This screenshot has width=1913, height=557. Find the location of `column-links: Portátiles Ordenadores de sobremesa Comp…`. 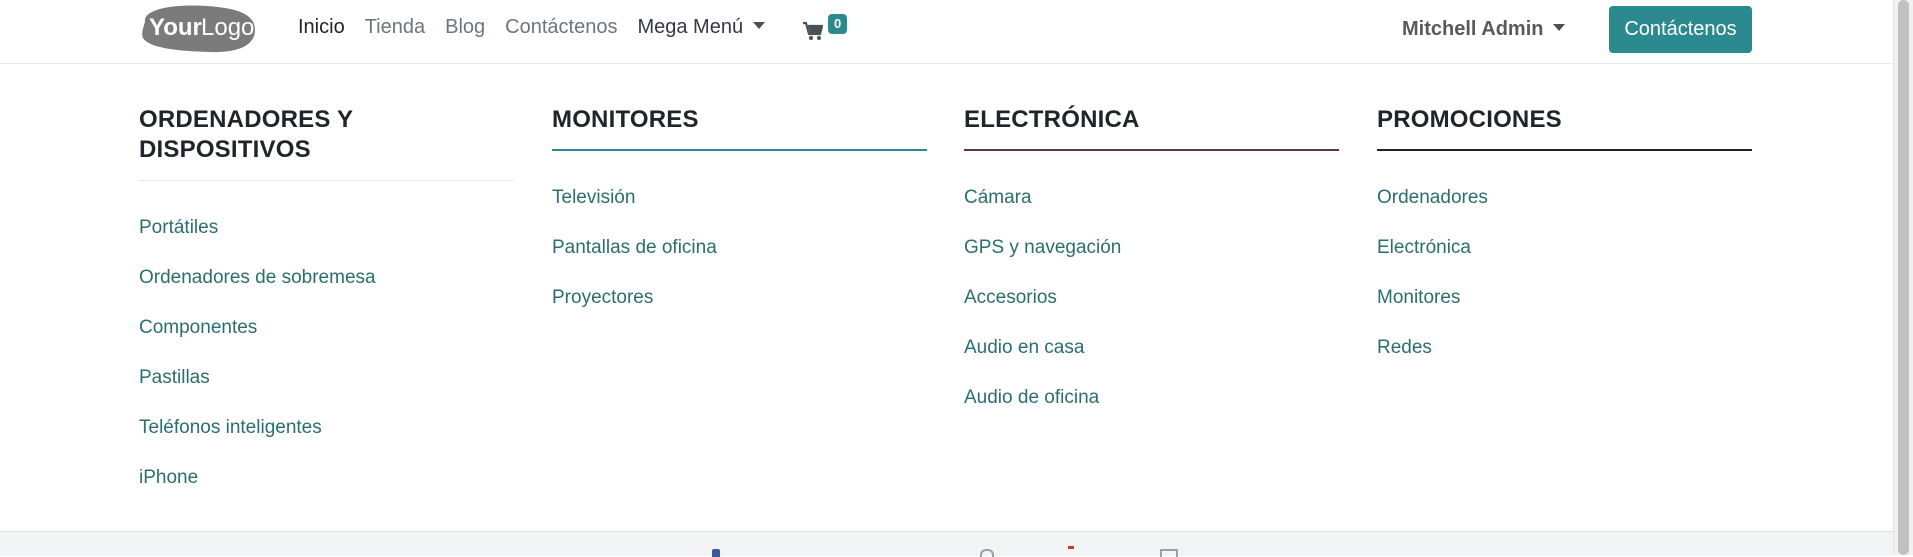

column-links: Portátiles Ordenadores de sobremesa Comp… is located at coordinates (257, 353).